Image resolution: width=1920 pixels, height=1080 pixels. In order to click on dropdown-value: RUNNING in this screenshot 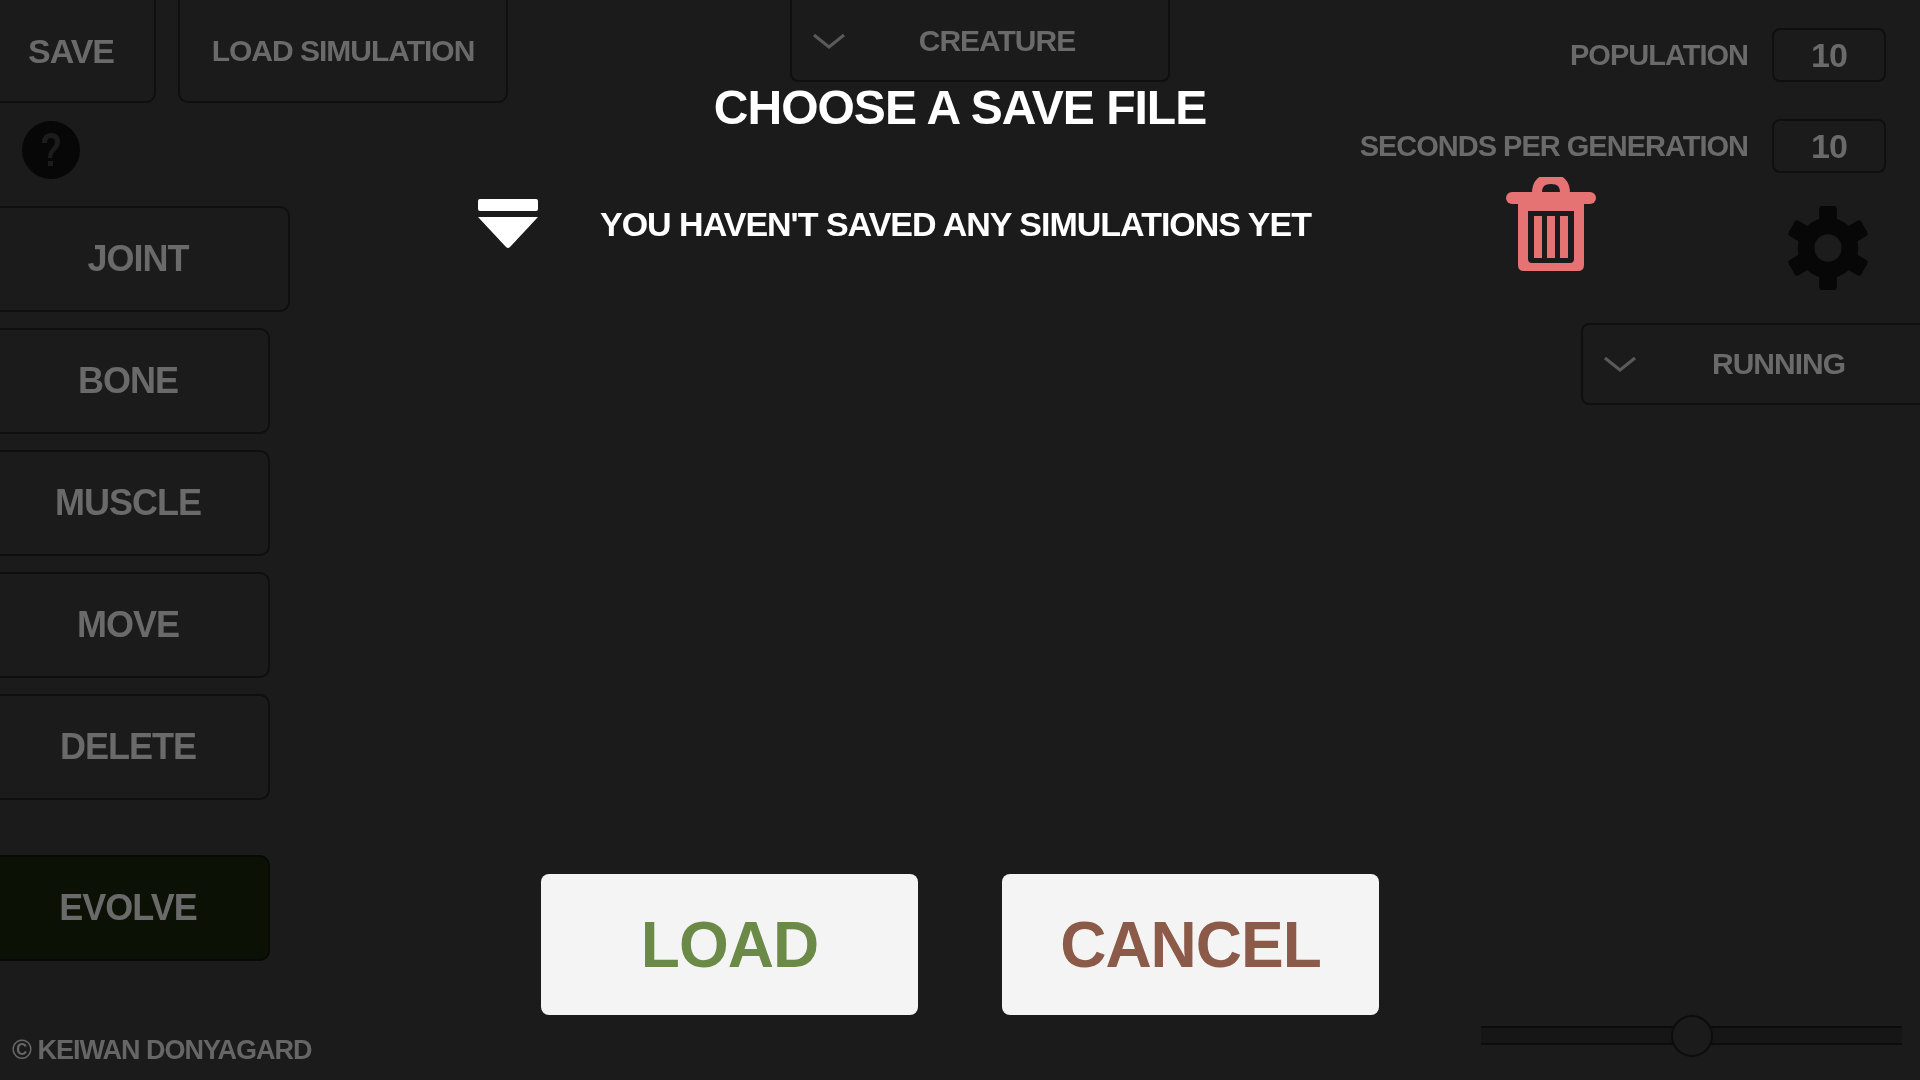, I will do `click(1778, 364)`.